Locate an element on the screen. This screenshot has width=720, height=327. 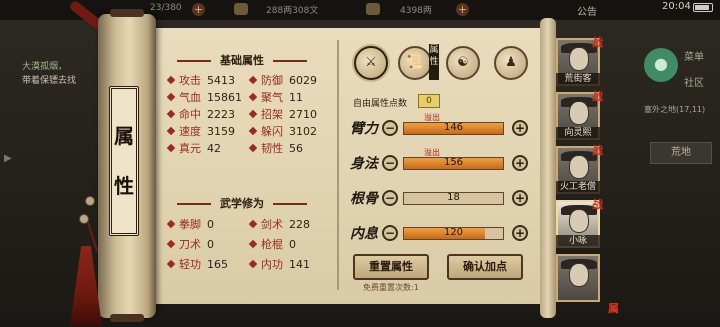
base-stat: 韧性 56 is located at coordinates (275, 148).